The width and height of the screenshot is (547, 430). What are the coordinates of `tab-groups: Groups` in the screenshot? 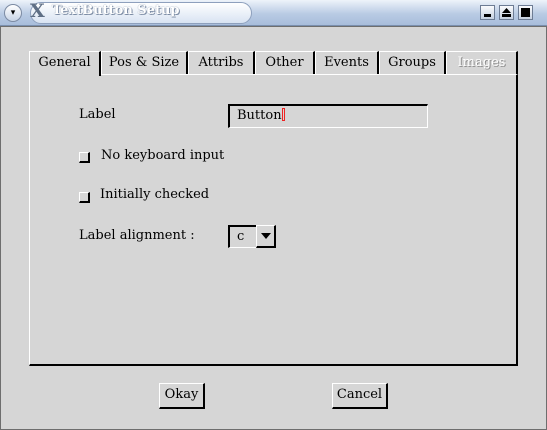 It's located at (412, 62).